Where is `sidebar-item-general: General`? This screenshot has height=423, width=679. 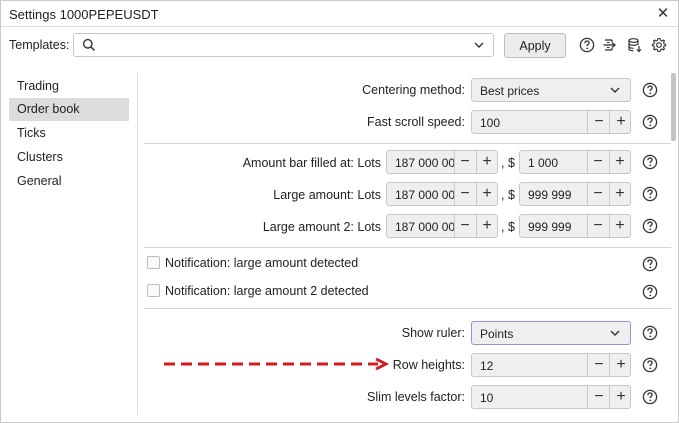
sidebar-item-general: General is located at coordinates (69, 181).